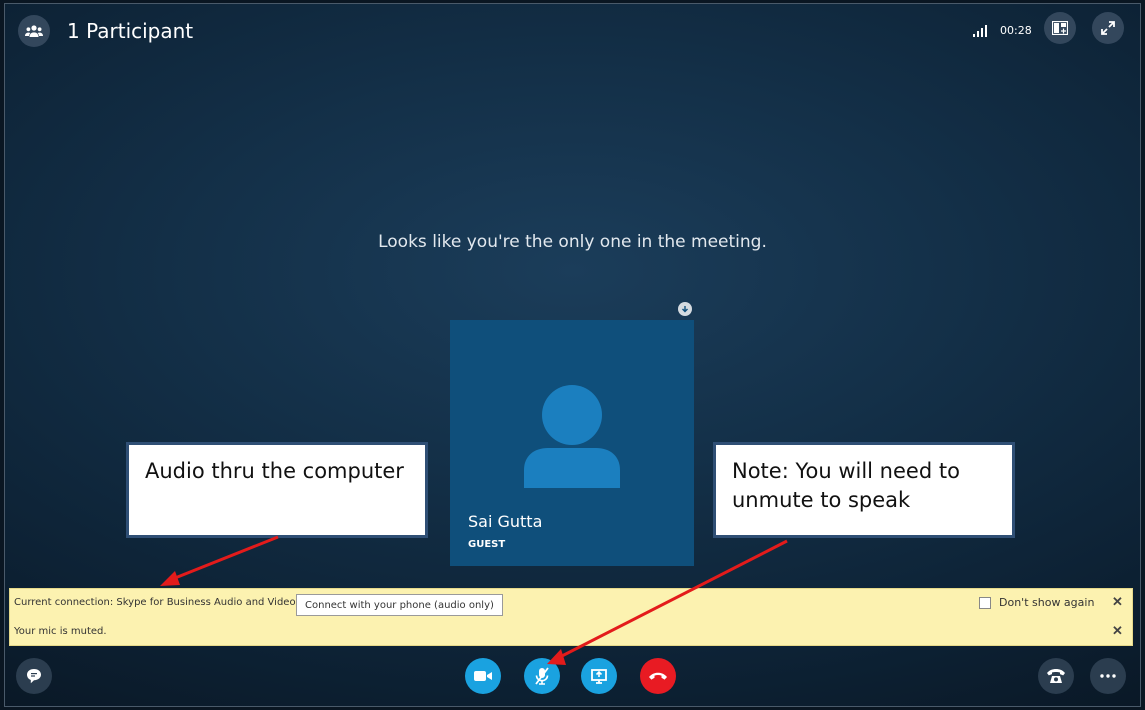 The width and height of the screenshot is (1145, 710). I want to click on participant-tile: Sai Gutta GUEST, so click(572, 443).